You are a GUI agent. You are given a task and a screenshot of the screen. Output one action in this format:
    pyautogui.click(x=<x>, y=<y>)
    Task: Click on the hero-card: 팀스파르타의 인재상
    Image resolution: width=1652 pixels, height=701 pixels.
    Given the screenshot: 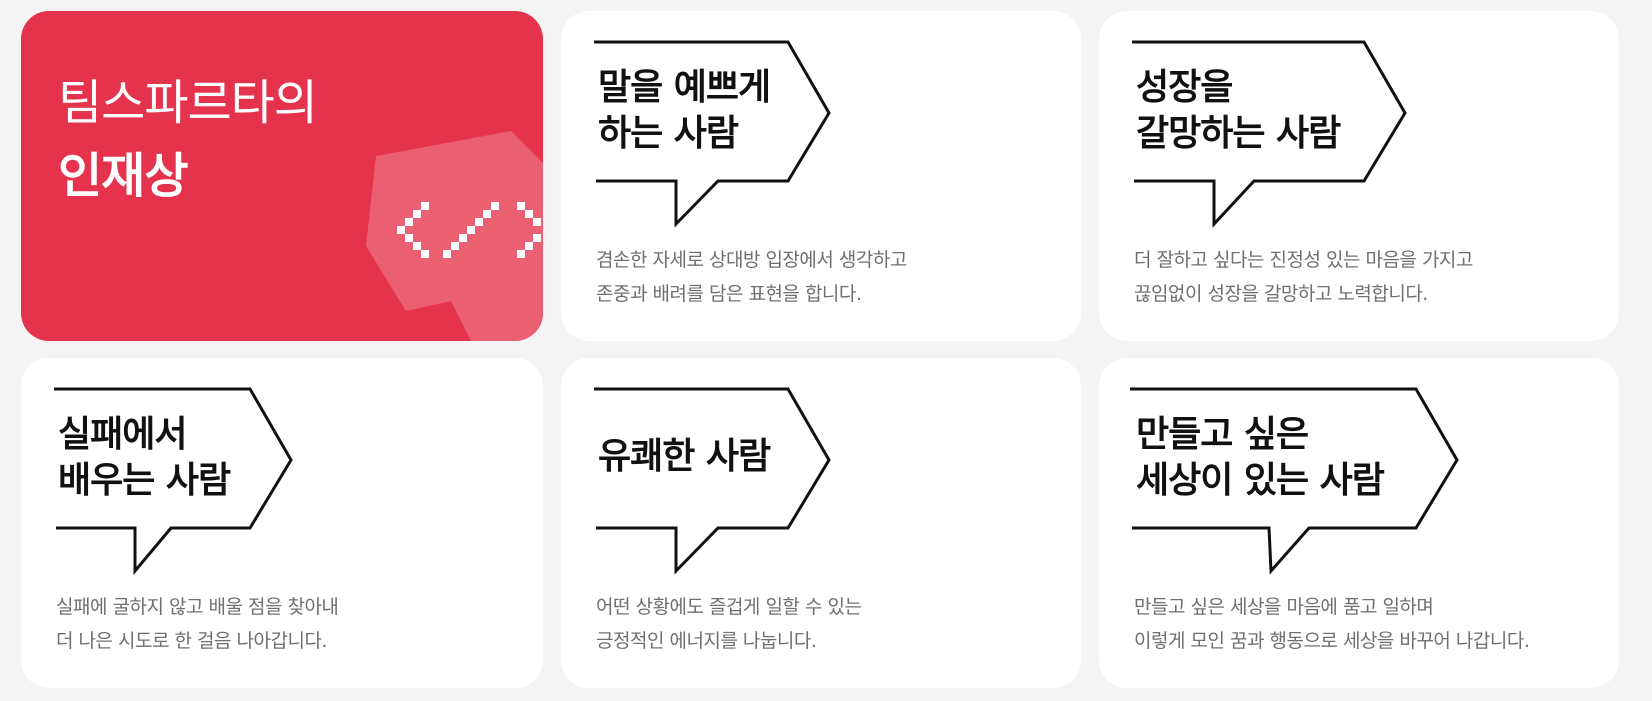 What is the action you would take?
    pyautogui.click(x=282, y=176)
    